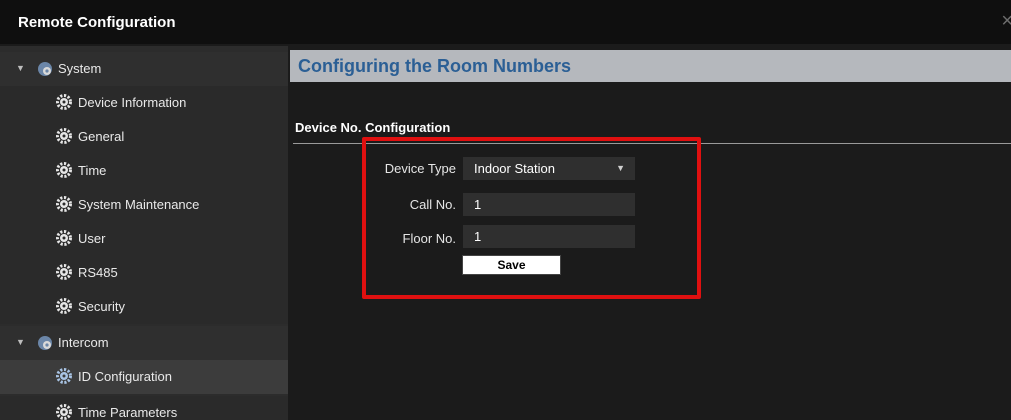 The image size is (1011, 420). I want to click on system-group-icon, so click(45, 69).